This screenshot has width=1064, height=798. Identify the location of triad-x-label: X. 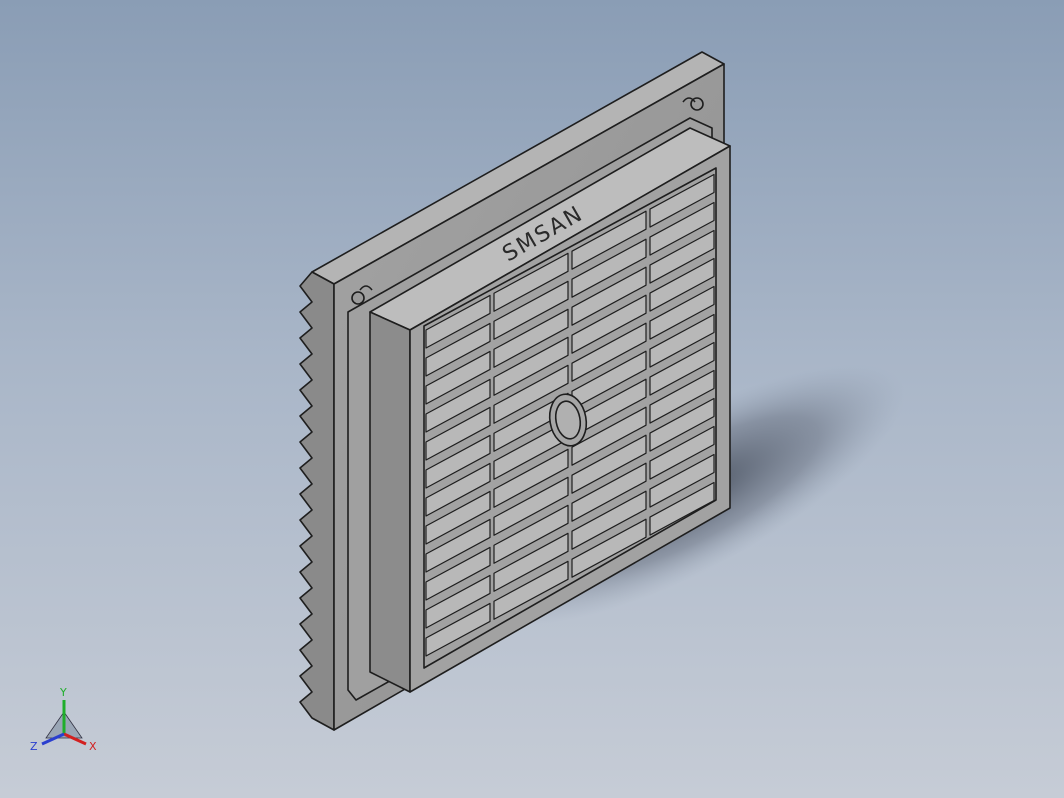
(93, 746).